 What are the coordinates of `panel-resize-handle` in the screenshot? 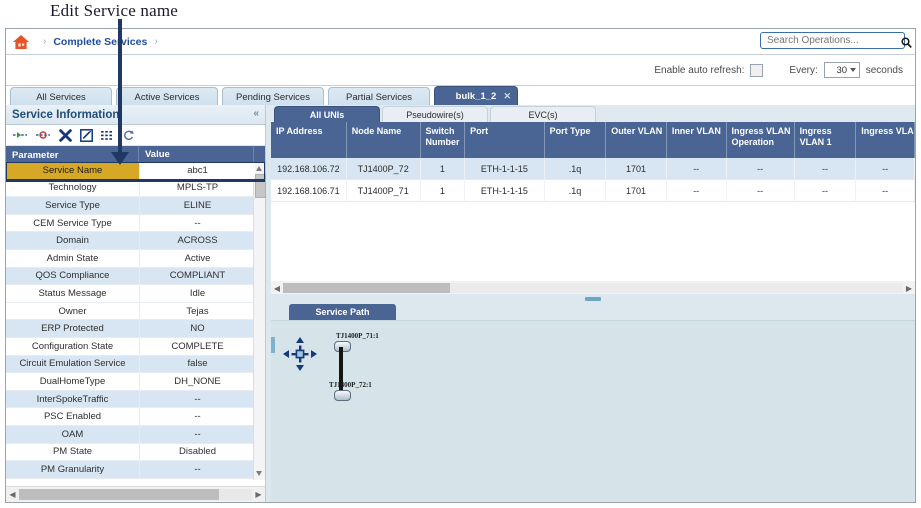 It's located at (273, 345).